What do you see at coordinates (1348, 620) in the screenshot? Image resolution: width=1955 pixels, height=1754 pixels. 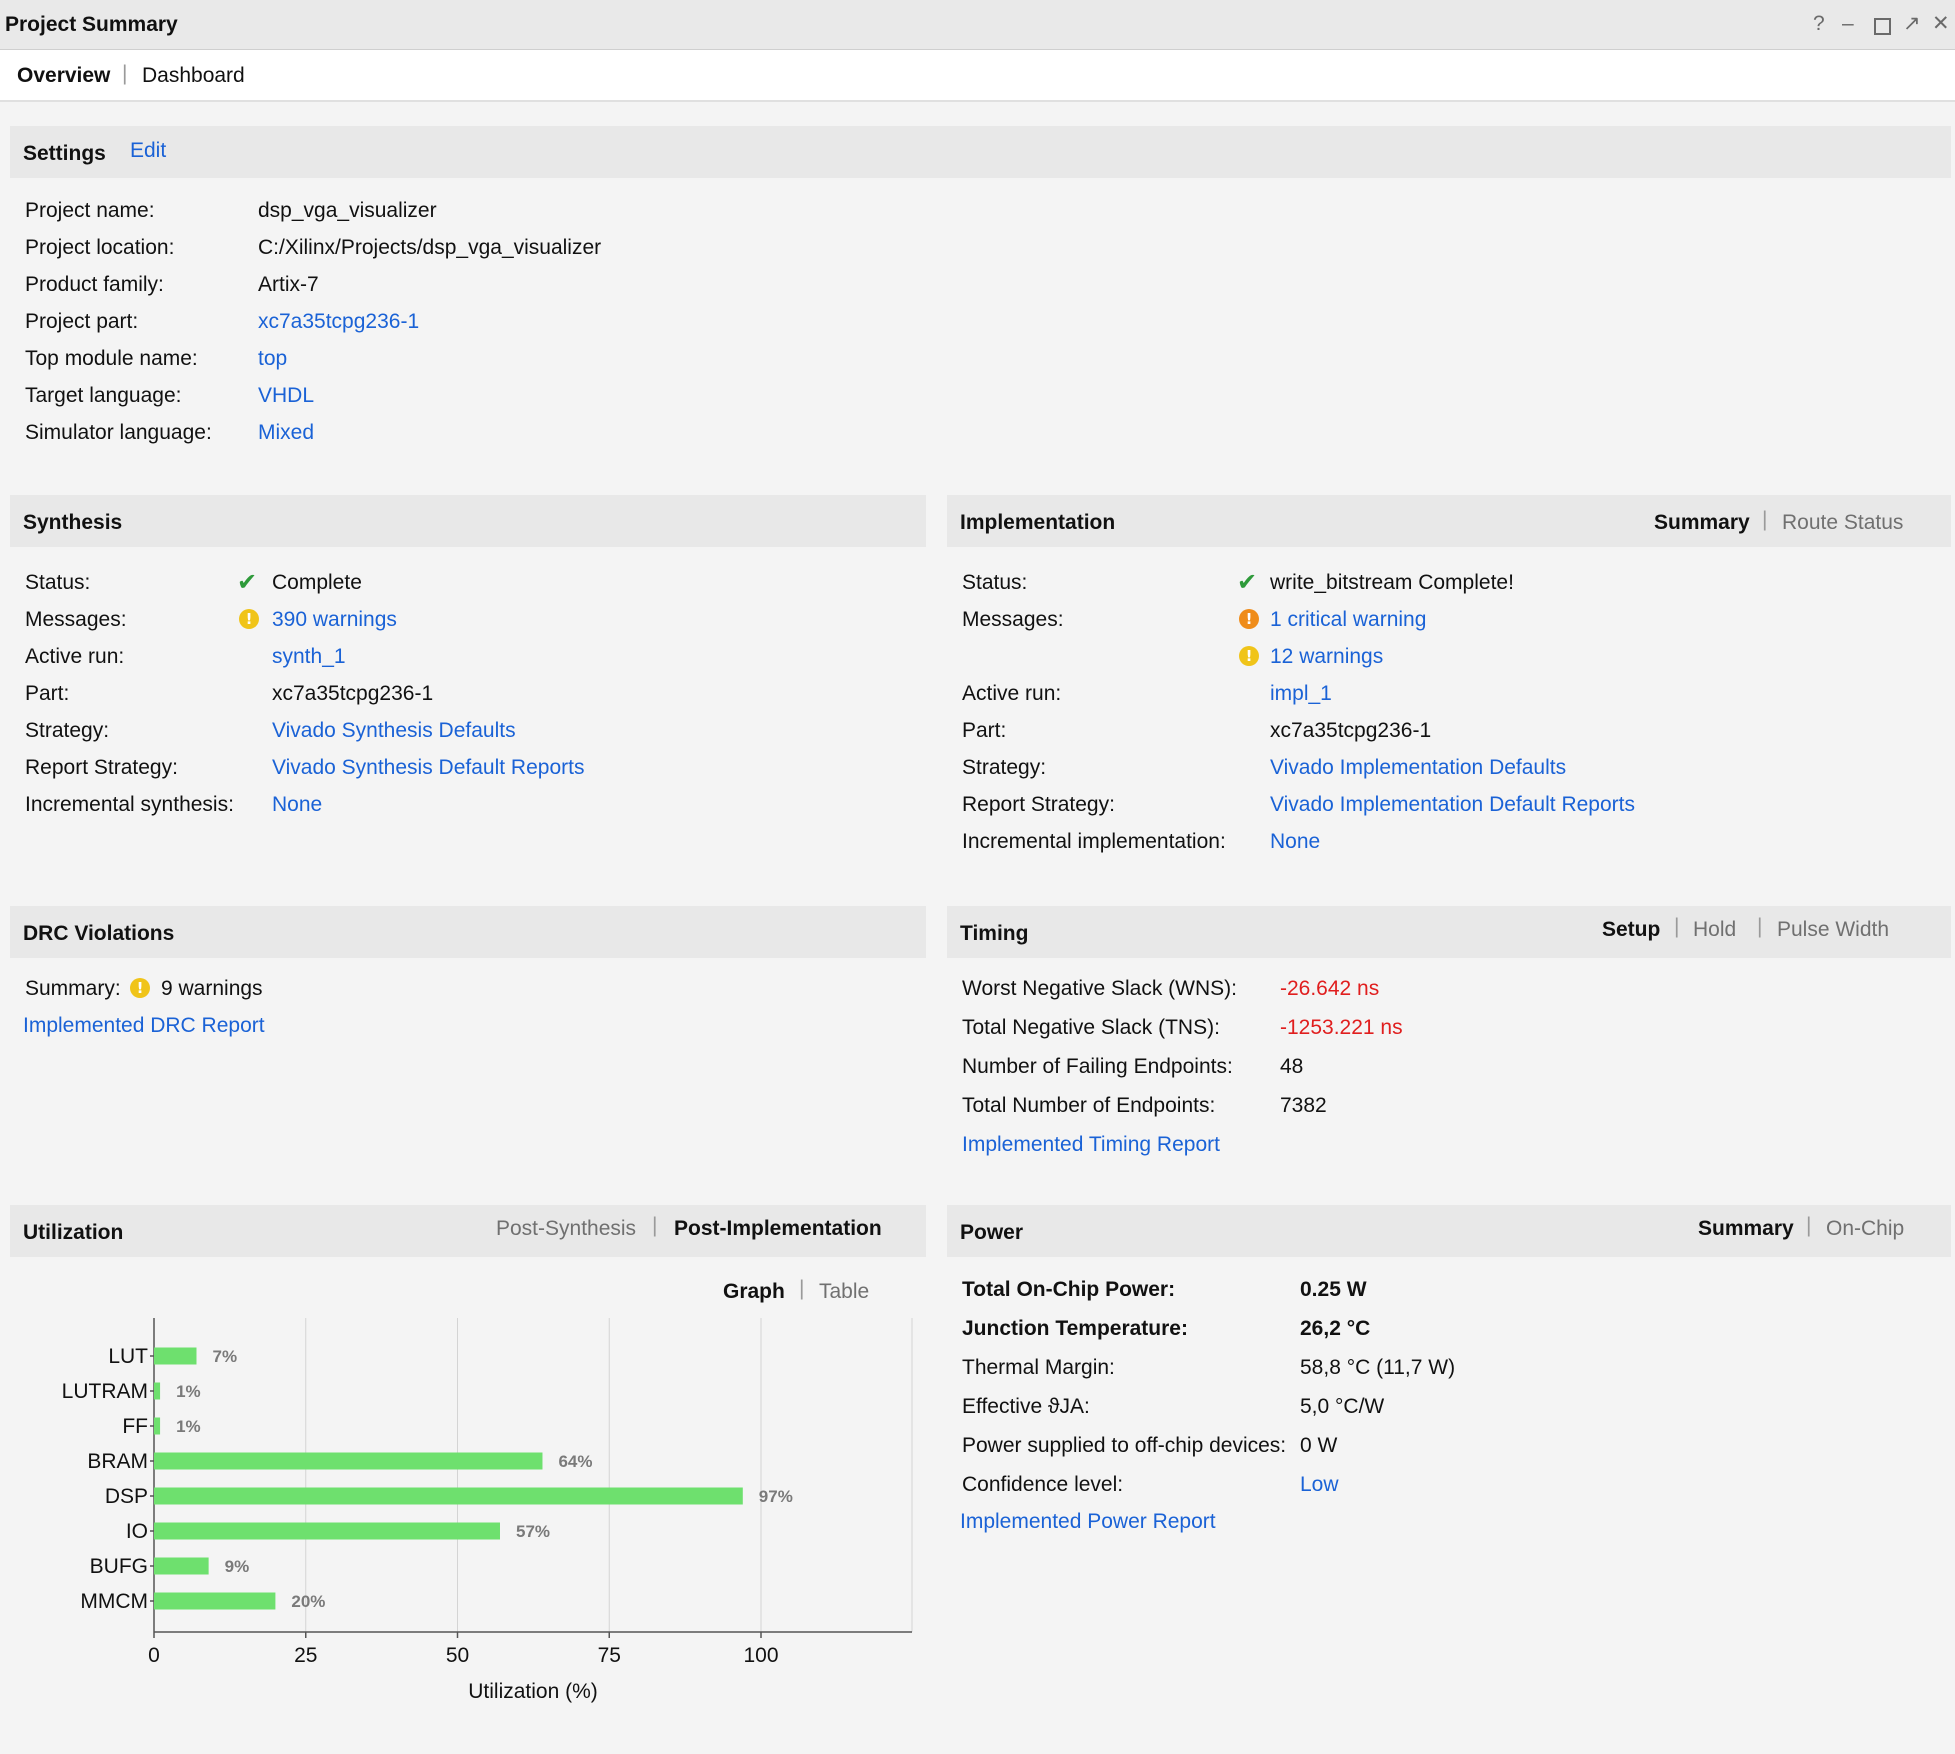 I see `impl-critical-warning-link: 1 critical warning` at bounding box center [1348, 620].